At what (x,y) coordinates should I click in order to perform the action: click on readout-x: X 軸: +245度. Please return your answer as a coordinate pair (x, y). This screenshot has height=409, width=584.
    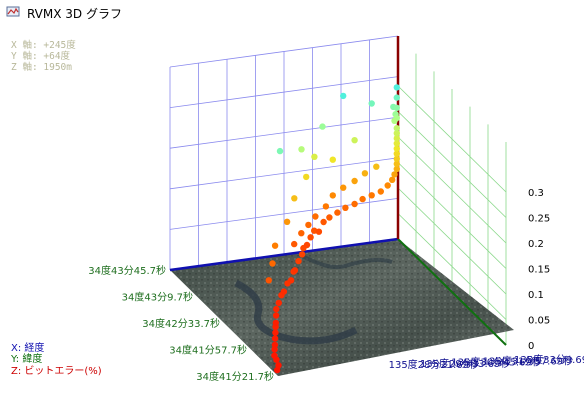
    Looking at the image, I should click on (43, 45).